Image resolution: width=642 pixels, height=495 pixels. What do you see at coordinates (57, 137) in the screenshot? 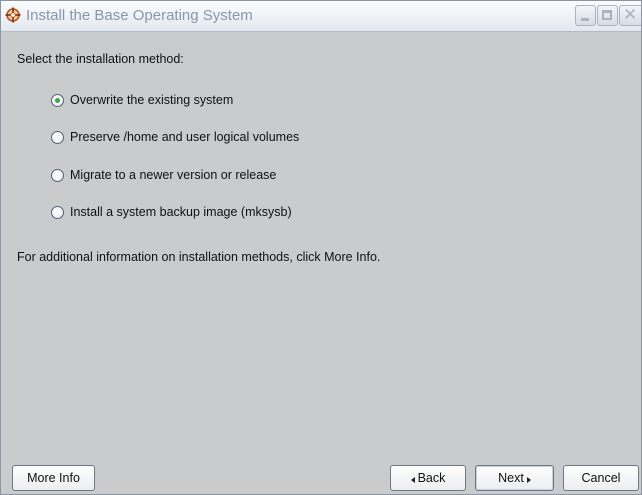
I see `radio-preserve` at bounding box center [57, 137].